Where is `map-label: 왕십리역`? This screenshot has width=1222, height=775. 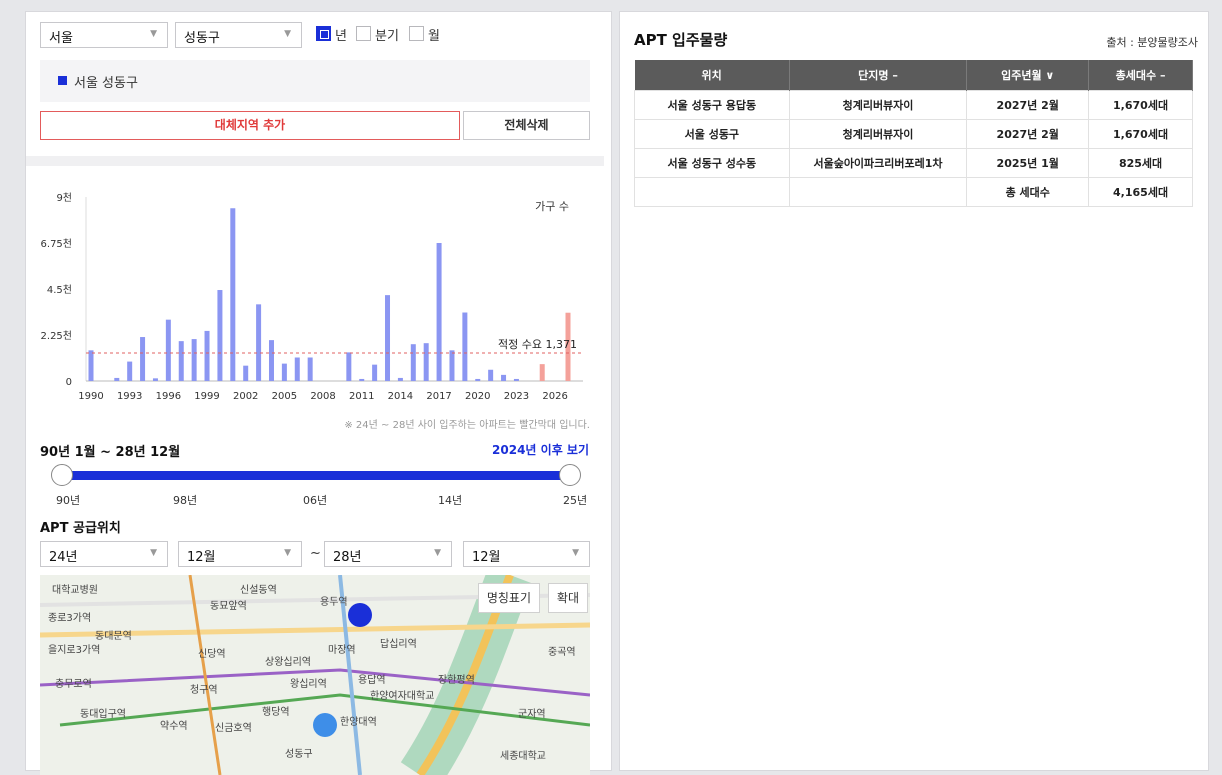
map-label: 왕십리역 is located at coordinates (308, 684).